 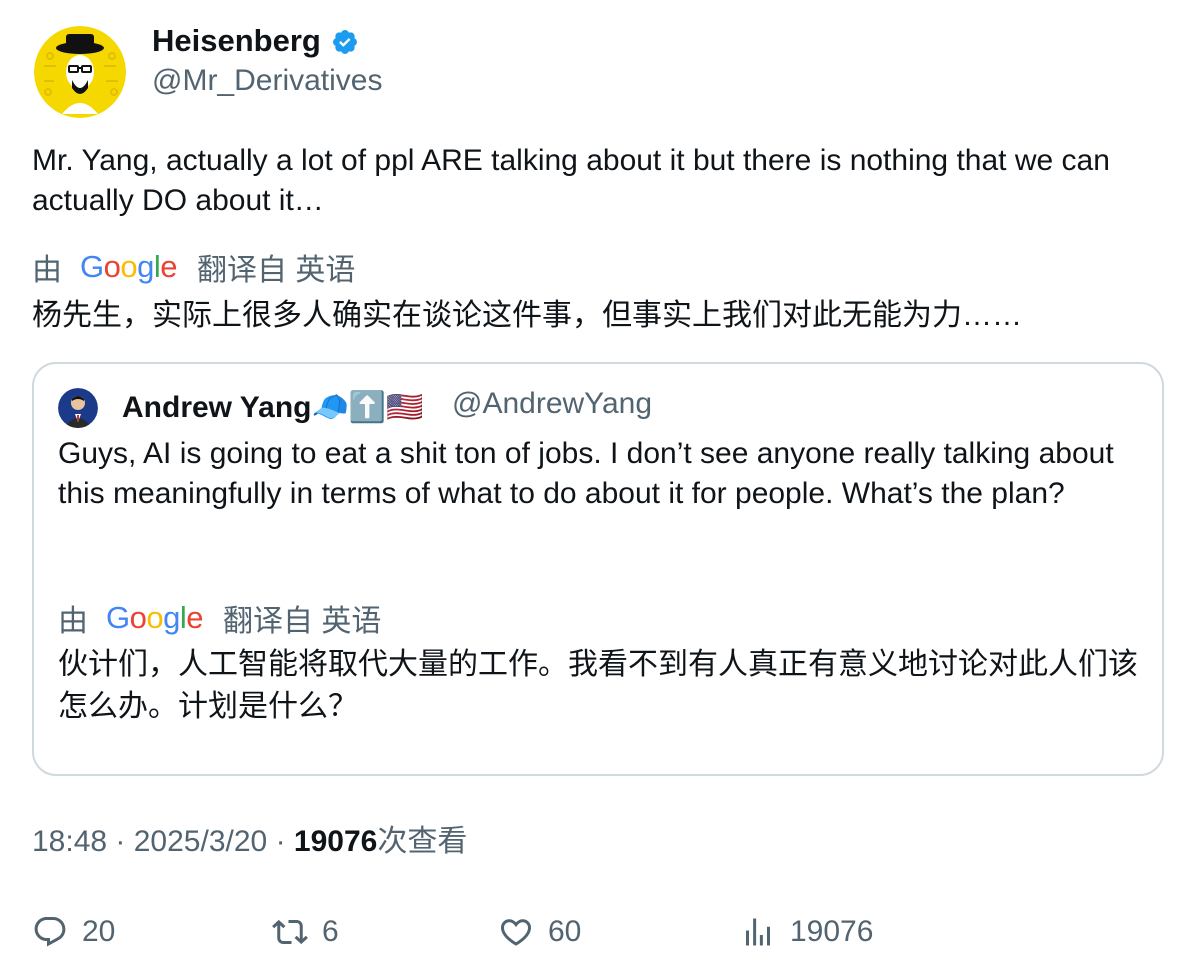 I want to click on retweet-icon, so click(x=290, y=932).